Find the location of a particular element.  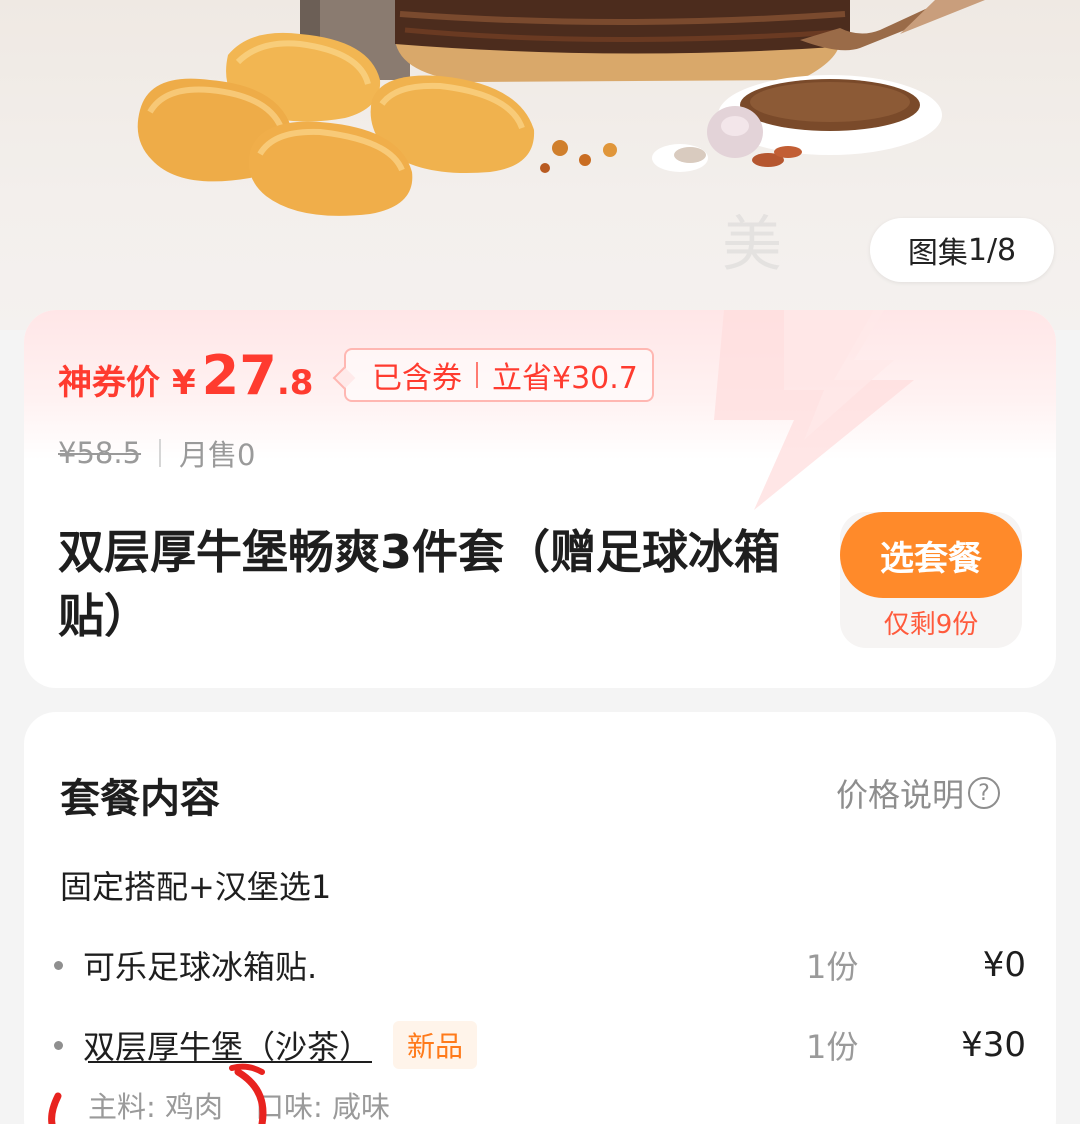

price-explanation-link: 价格说明 ? is located at coordinates (918, 793).